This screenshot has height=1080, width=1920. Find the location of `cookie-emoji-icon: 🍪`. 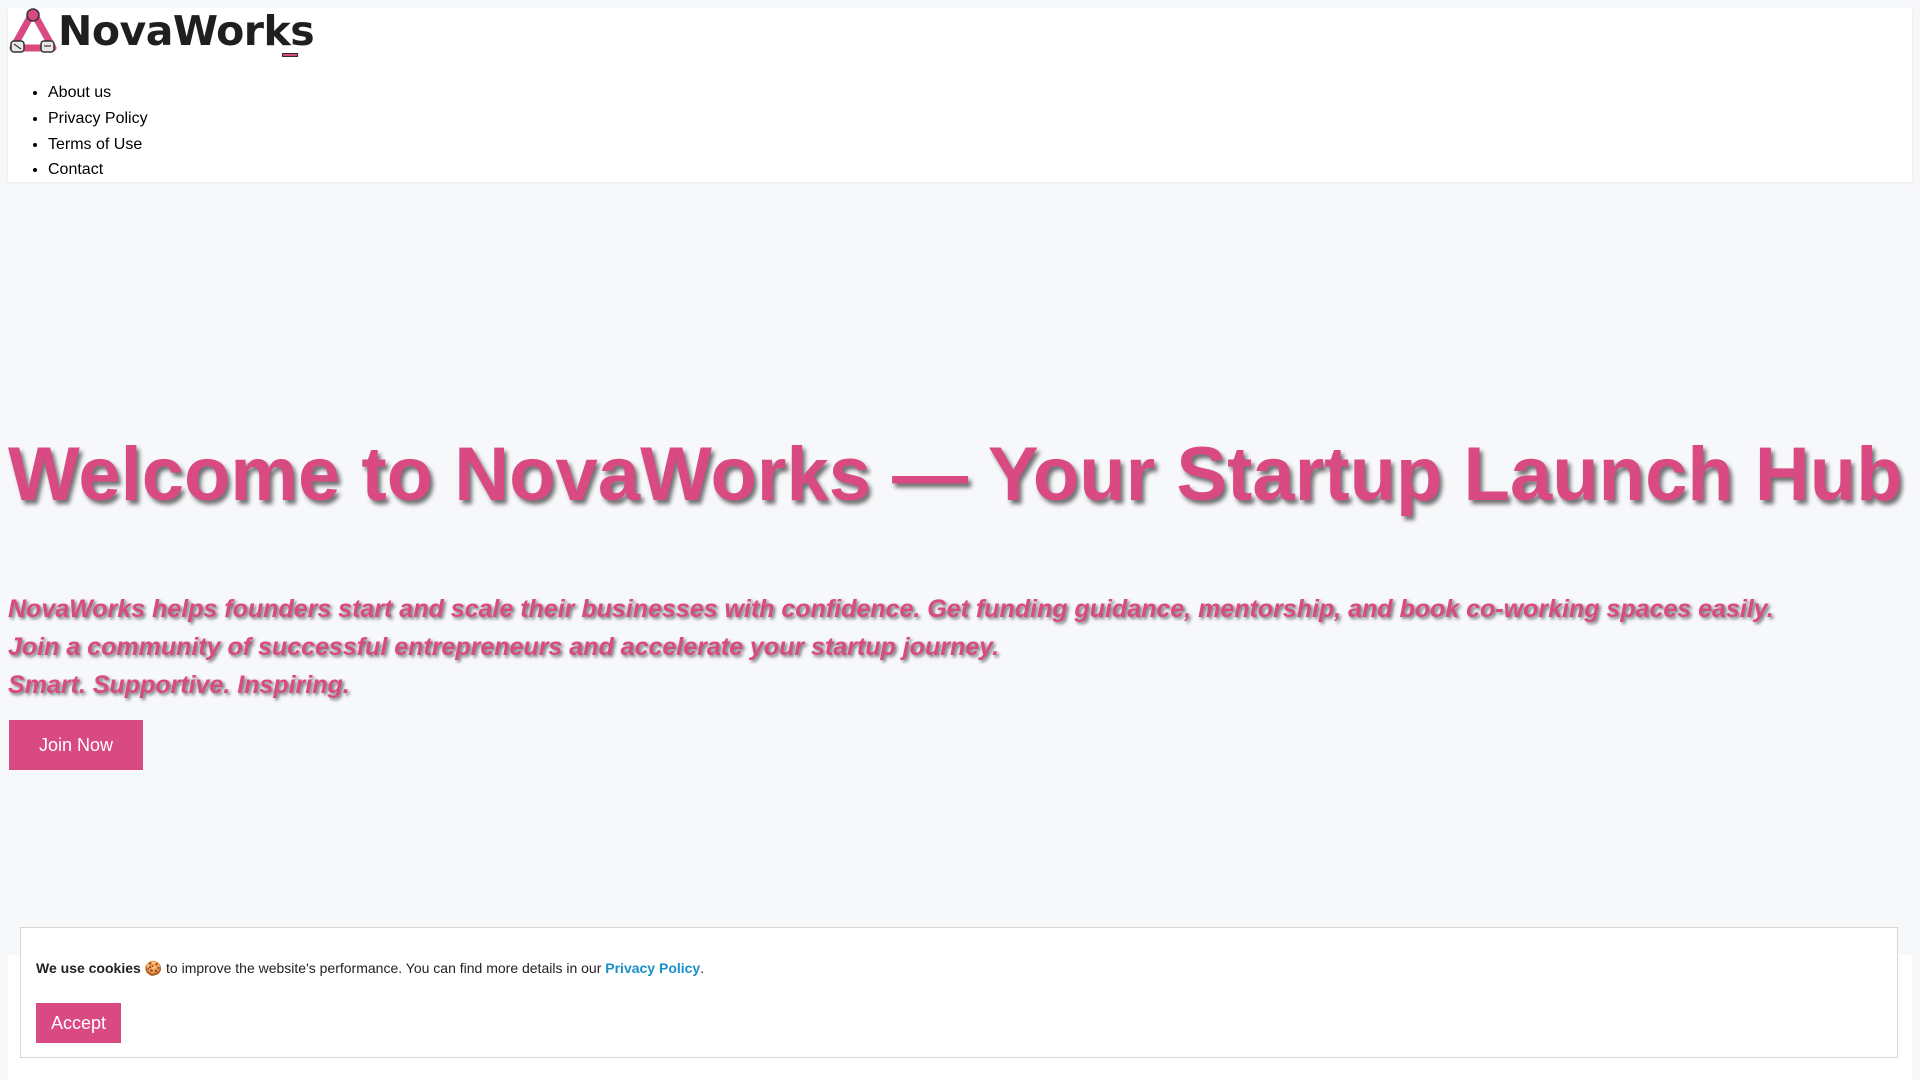

cookie-emoji-icon: 🍪 is located at coordinates (153, 968).